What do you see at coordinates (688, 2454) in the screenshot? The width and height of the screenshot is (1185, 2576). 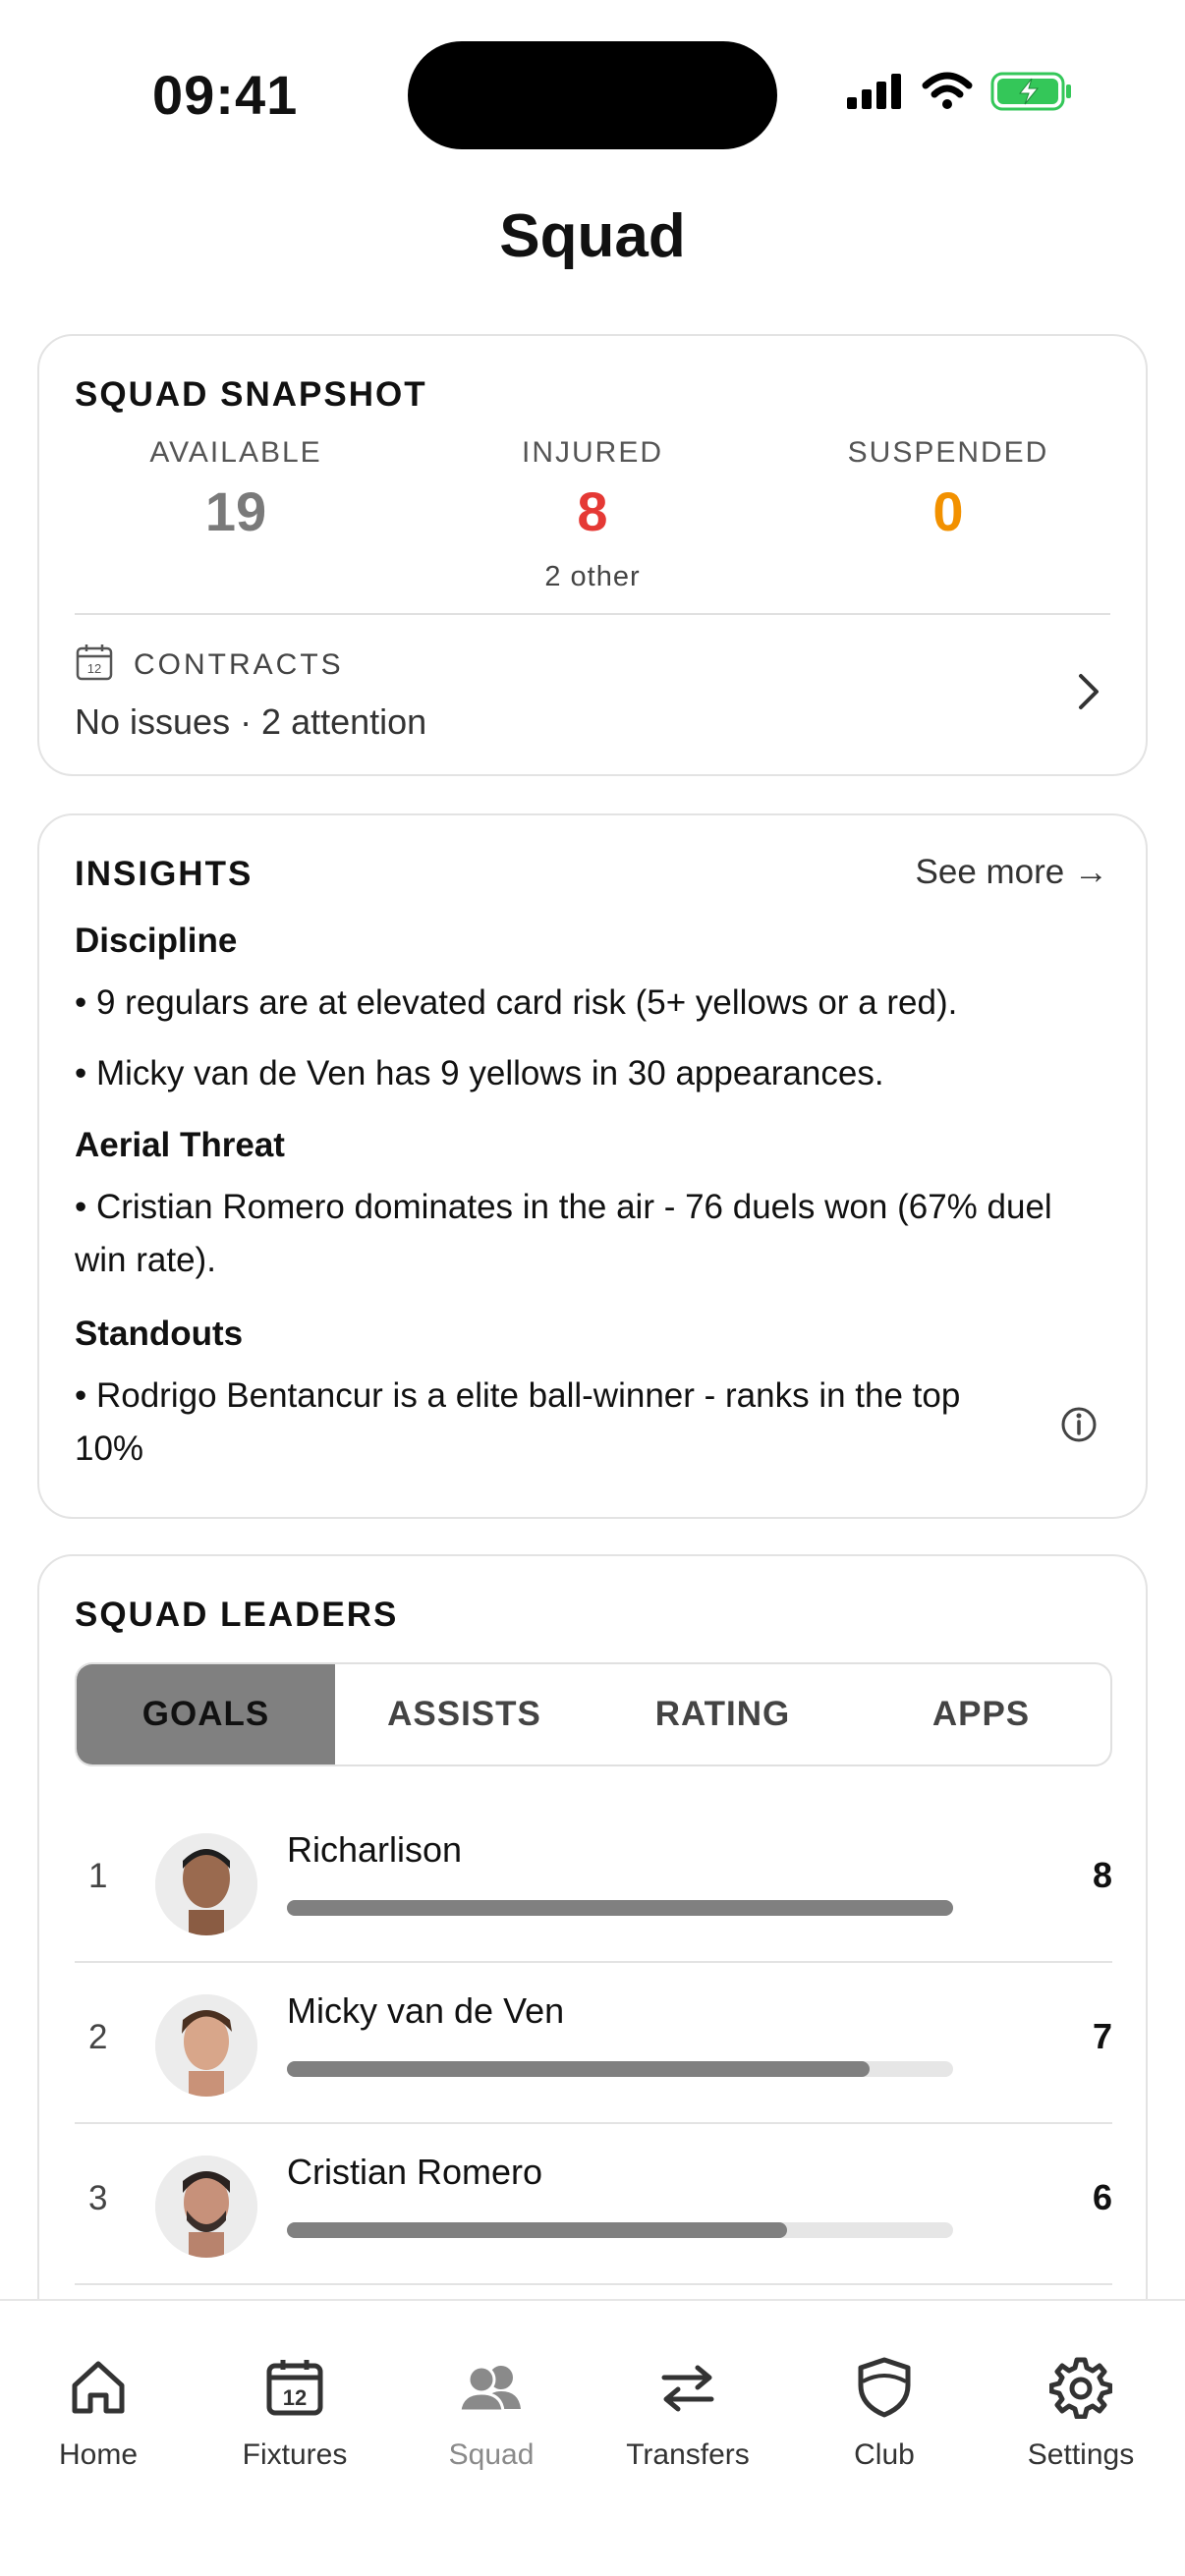 I see `tab-label: Transfers` at bounding box center [688, 2454].